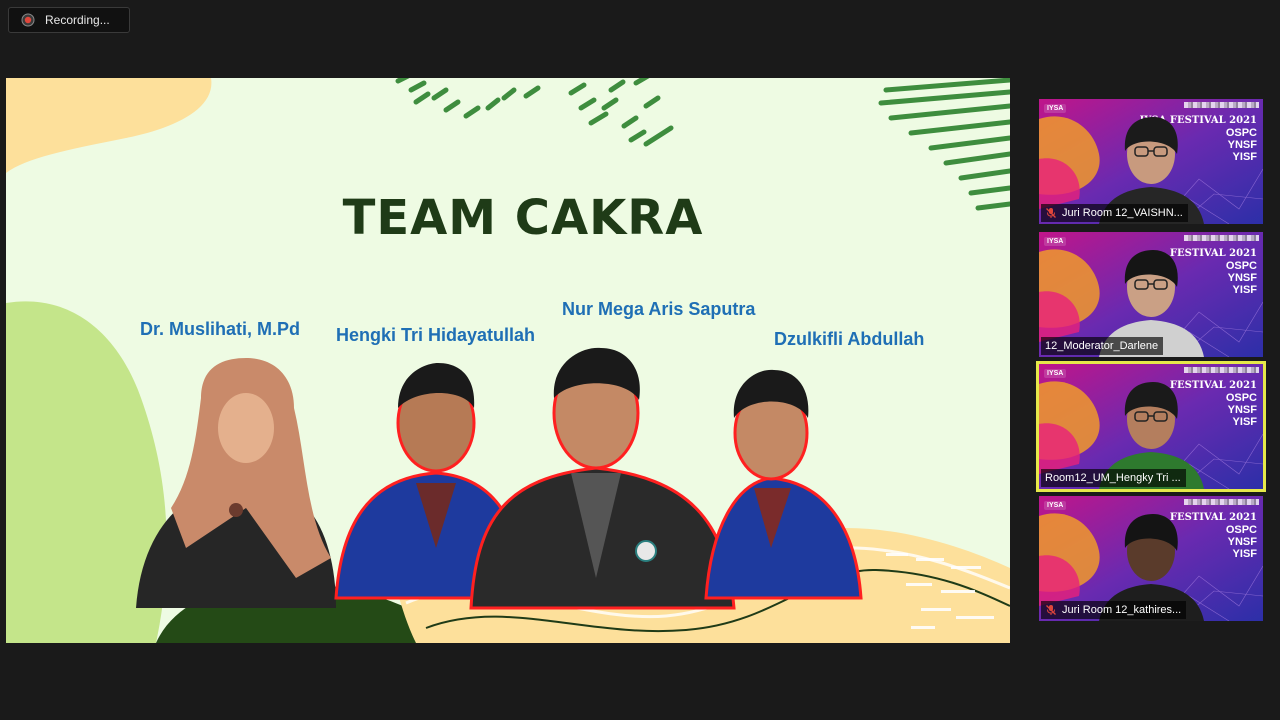 The width and height of the screenshot is (1280, 720). What do you see at coordinates (783, 484) in the screenshot?
I see `member-photo-dzulkifli` at bounding box center [783, 484].